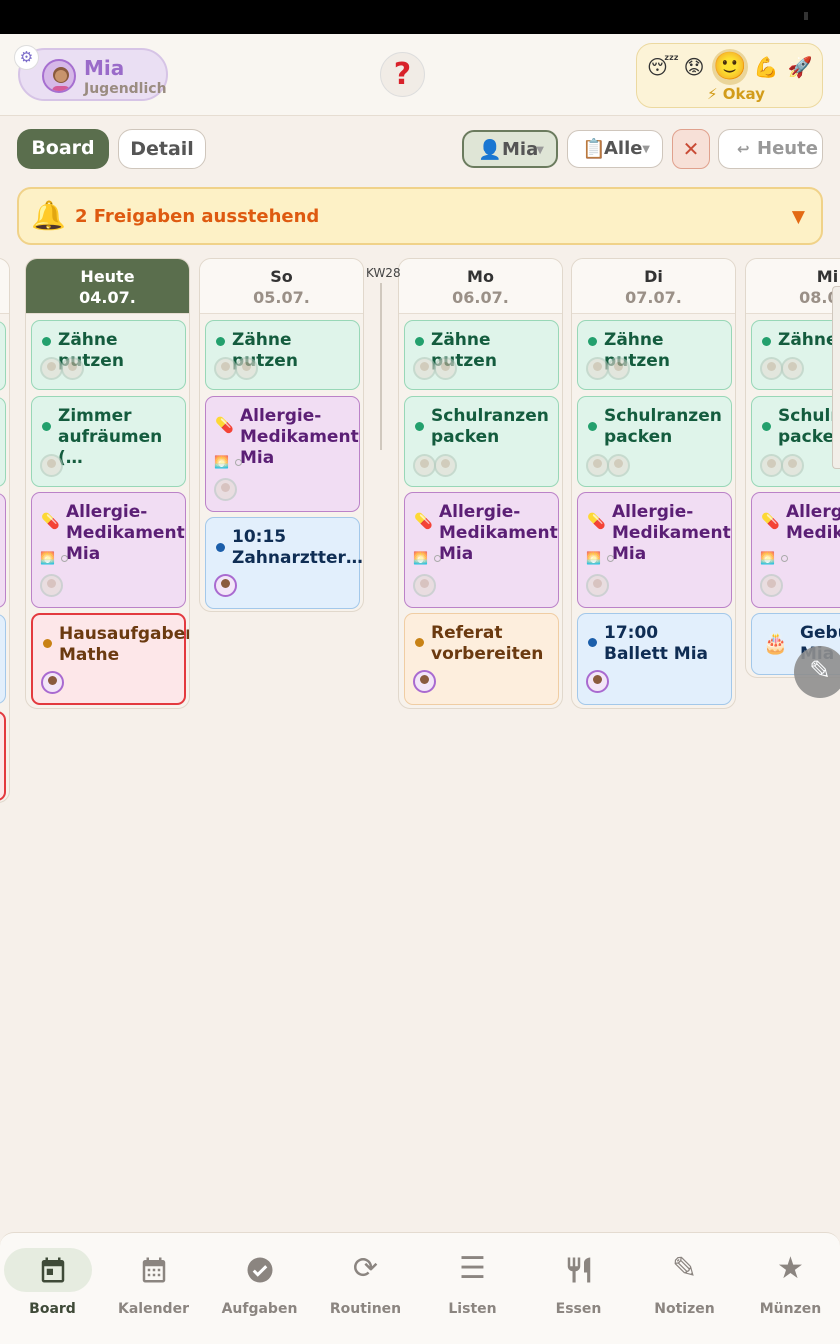 Image resolution: width=840 pixels, height=1344 pixels. What do you see at coordinates (684, 1268) in the screenshot?
I see `note-pencil-icon: ✎` at bounding box center [684, 1268].